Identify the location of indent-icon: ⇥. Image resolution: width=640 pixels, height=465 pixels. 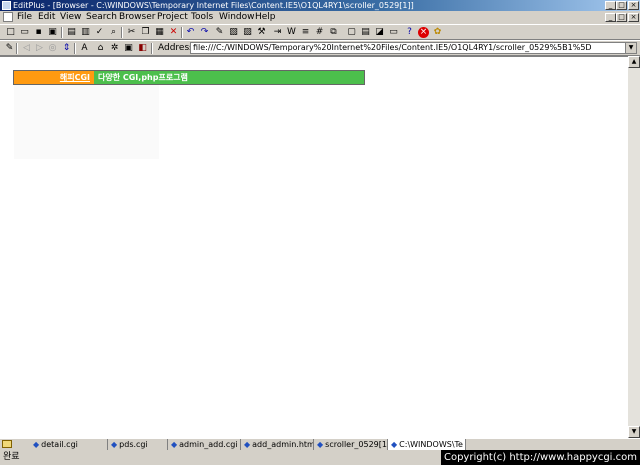
(277, 32).